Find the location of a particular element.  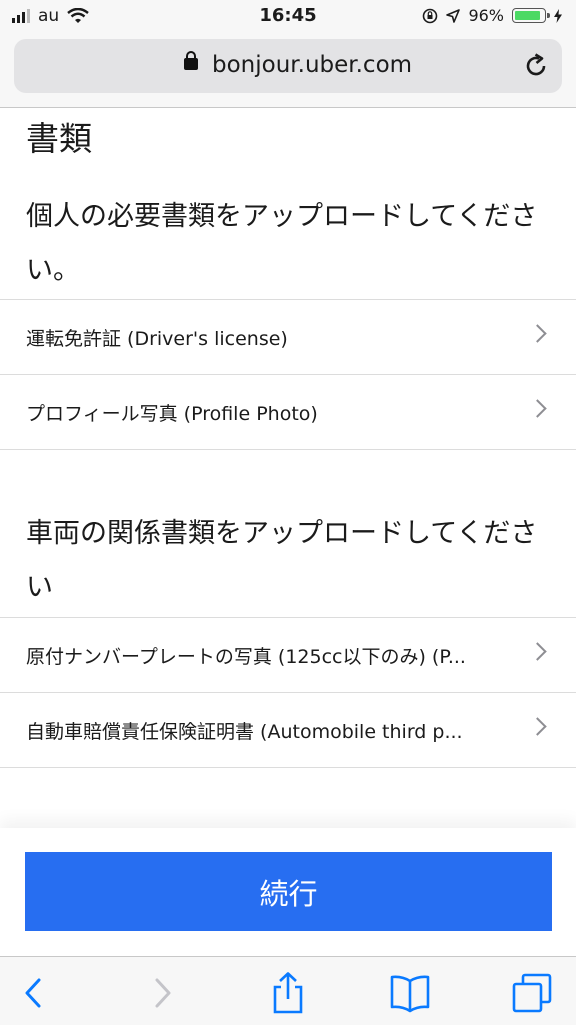

page-title: 書類 is located at coordinates (59, 138).